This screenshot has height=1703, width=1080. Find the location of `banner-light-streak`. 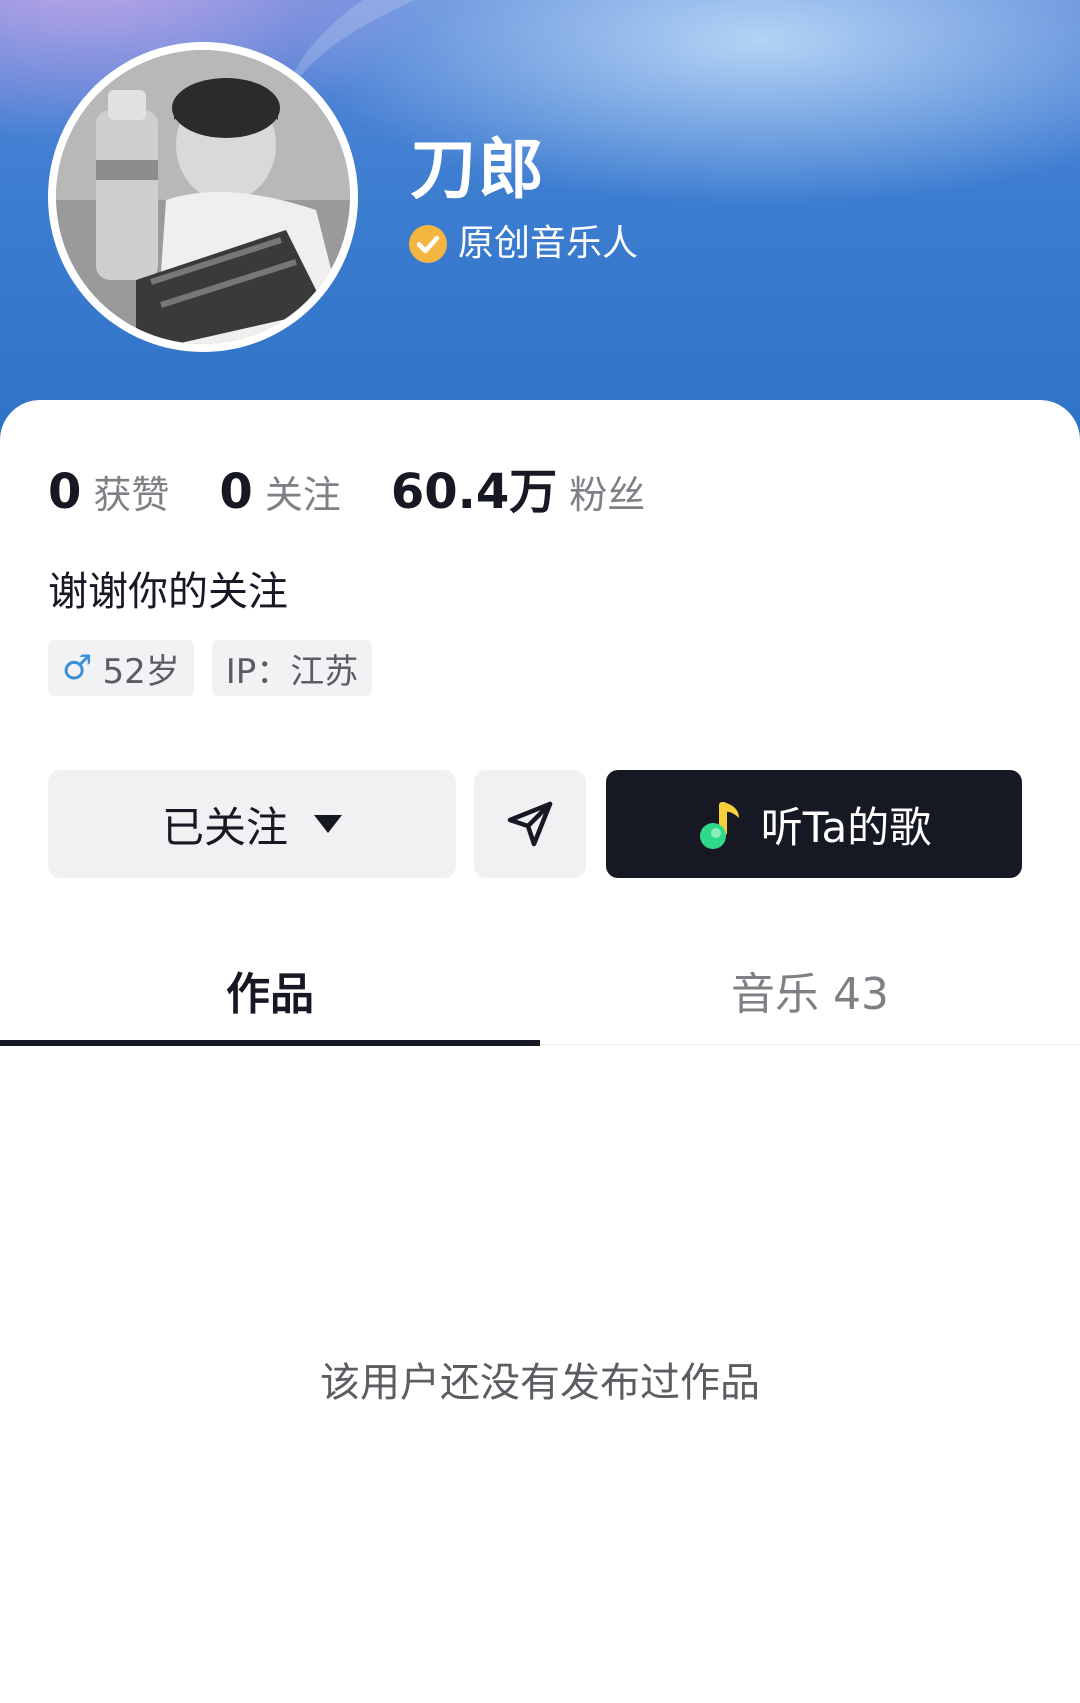

banner-light-streak is located at coordinates (669, 150).